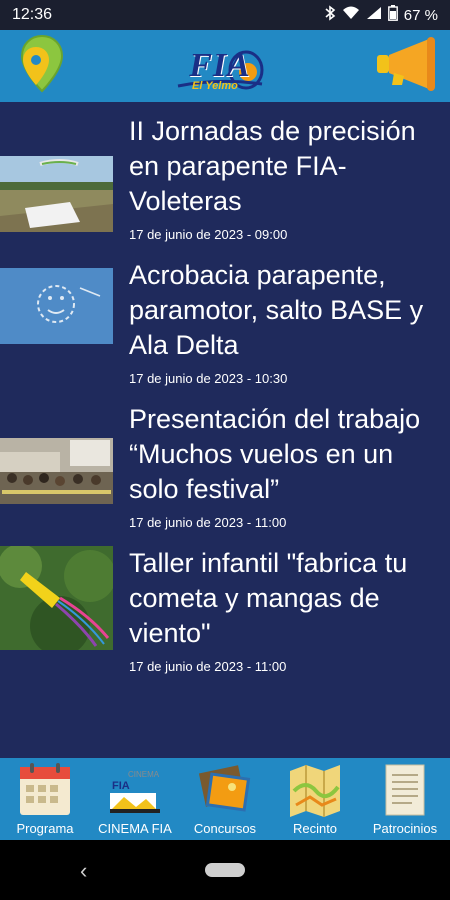  I want to click on tab-label: Patrocinios, so click(405, 828).